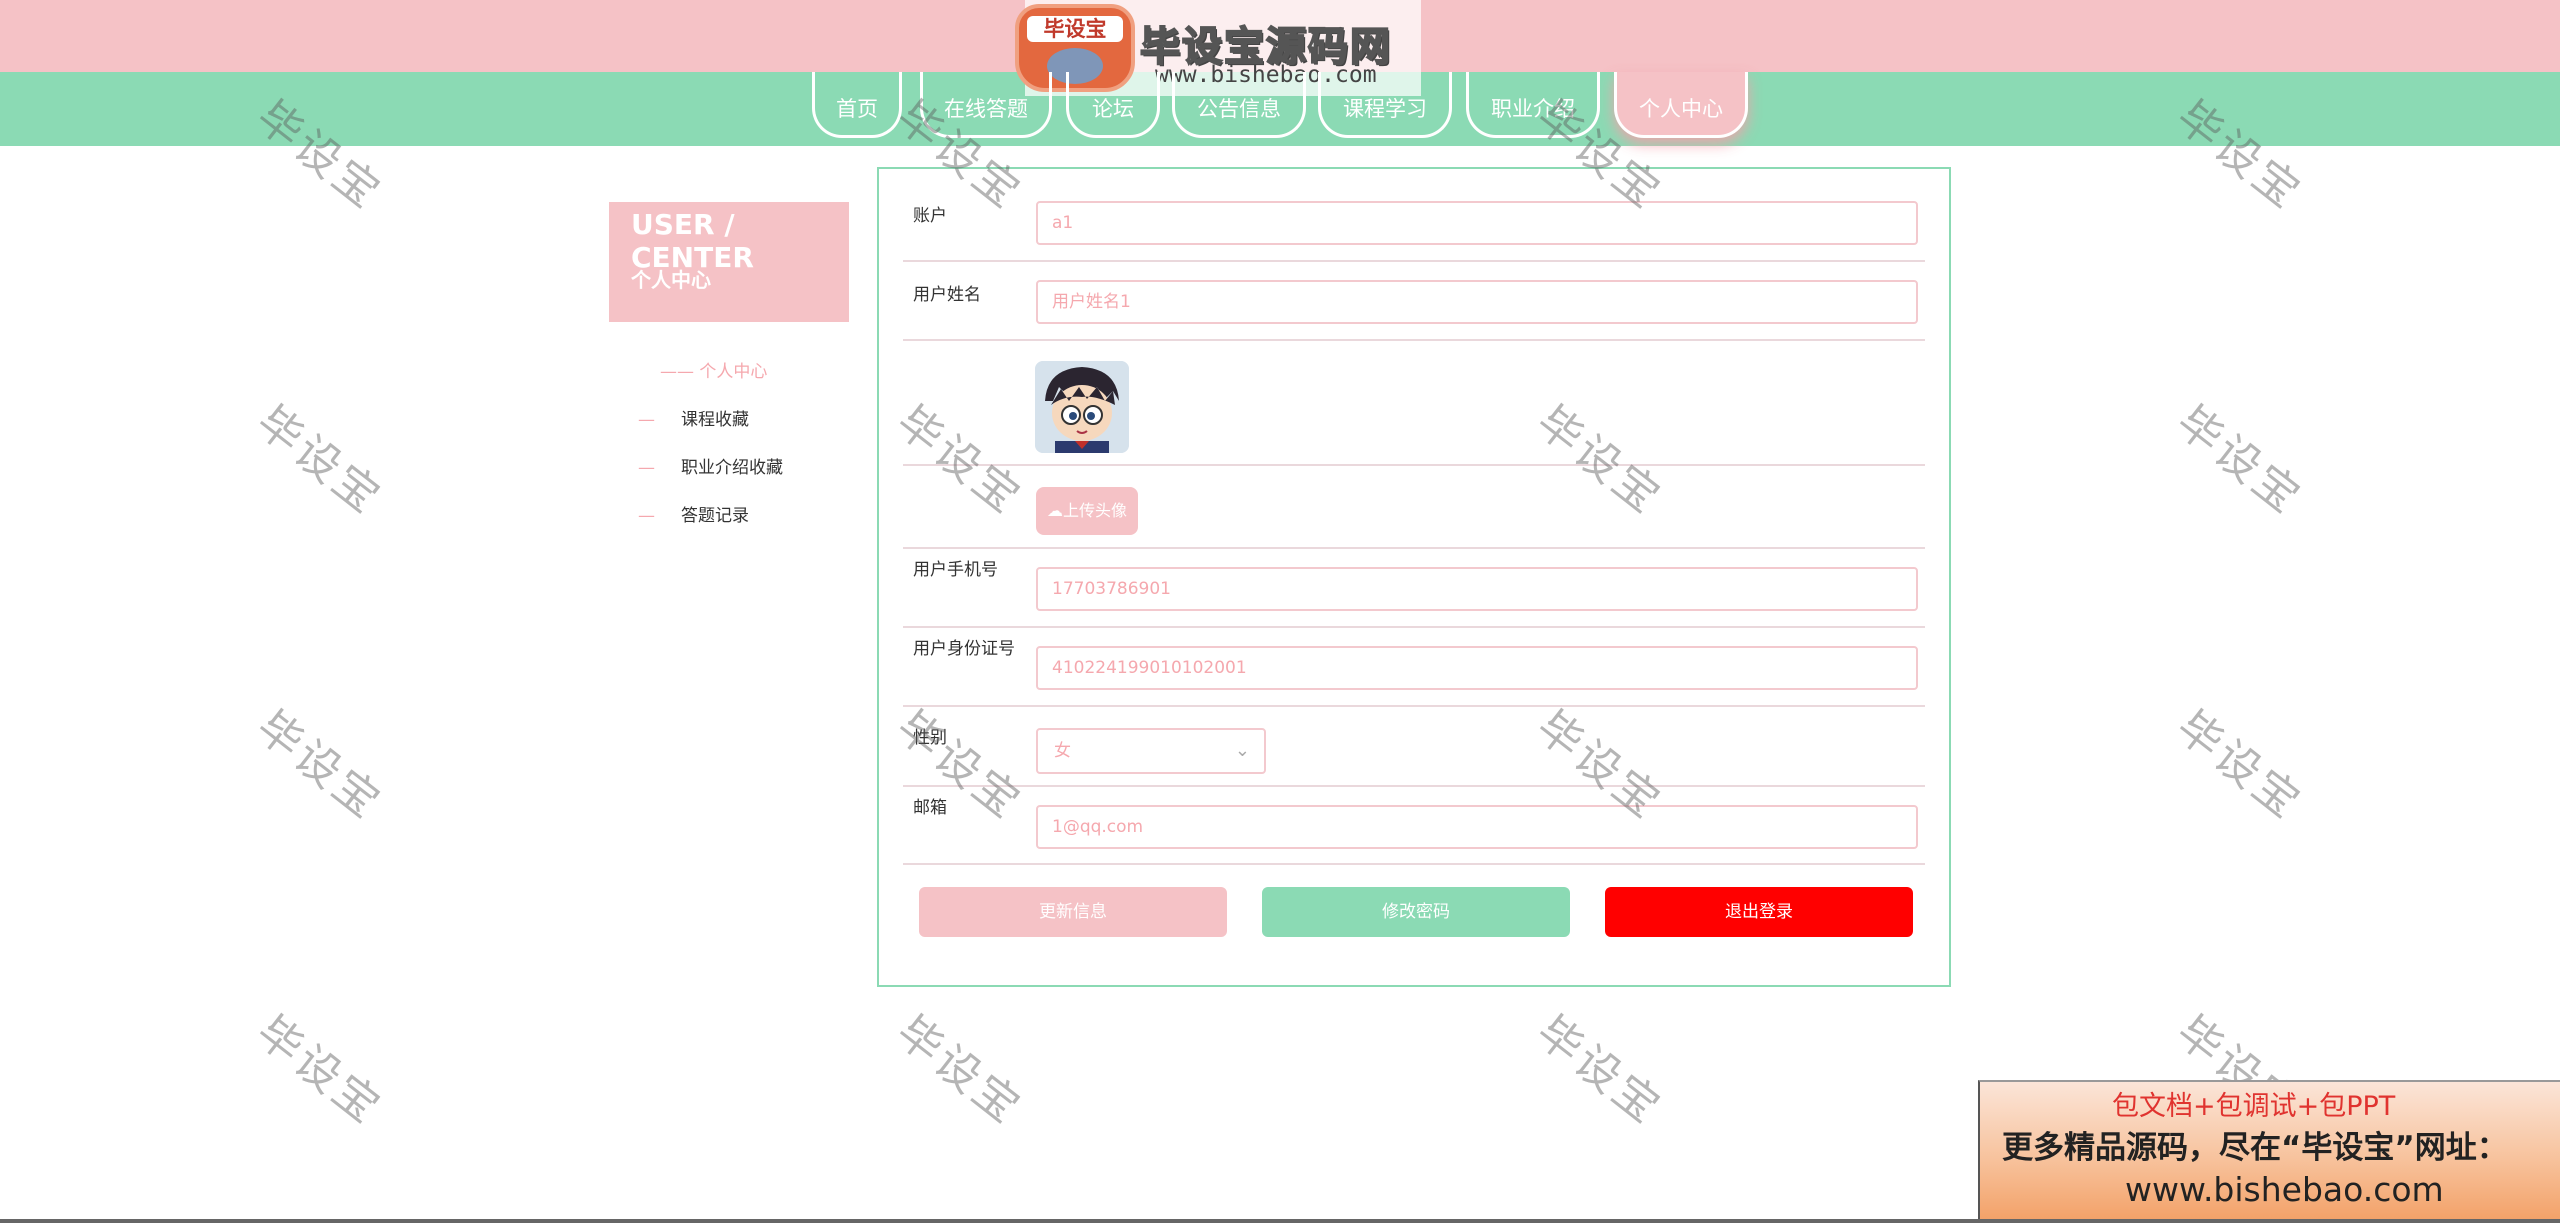  I want to click on nav-item-user-center: 个人中心, so click(1681, 105).